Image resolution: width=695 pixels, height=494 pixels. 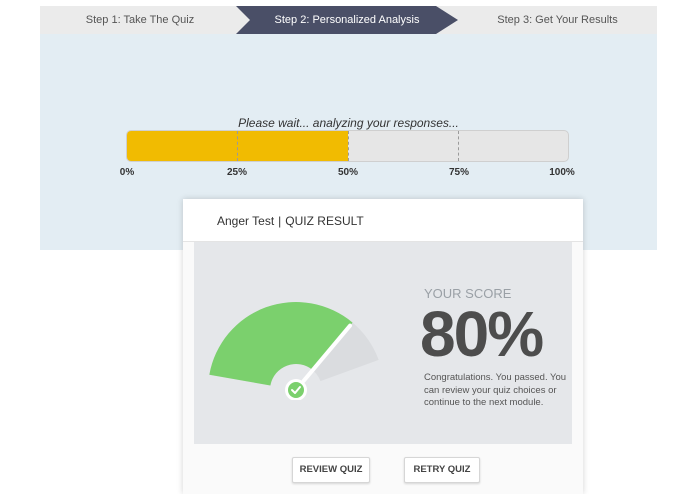 I want to click on step-get-results: Step 3: Get Your Results, so click(x=557, y=20).